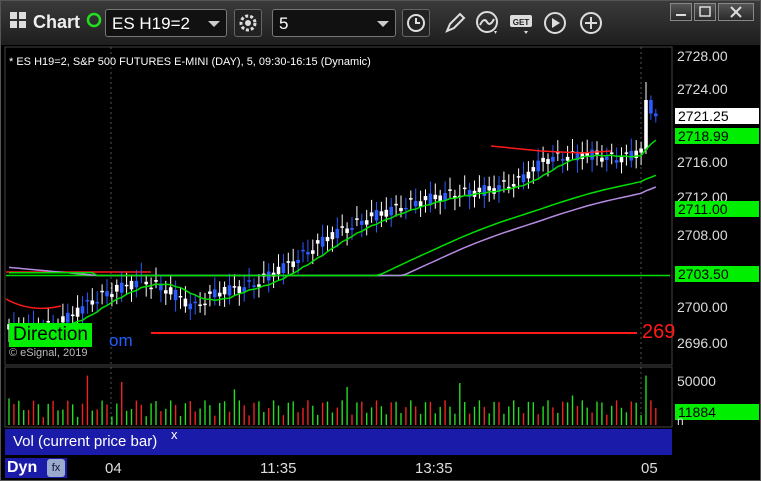 This screenshot has height=481, width=761. What do you see at coordinates (717, 116) in the screenshot?
I see `last-price-flag: 2721.25` at bounding box center [717, 116].